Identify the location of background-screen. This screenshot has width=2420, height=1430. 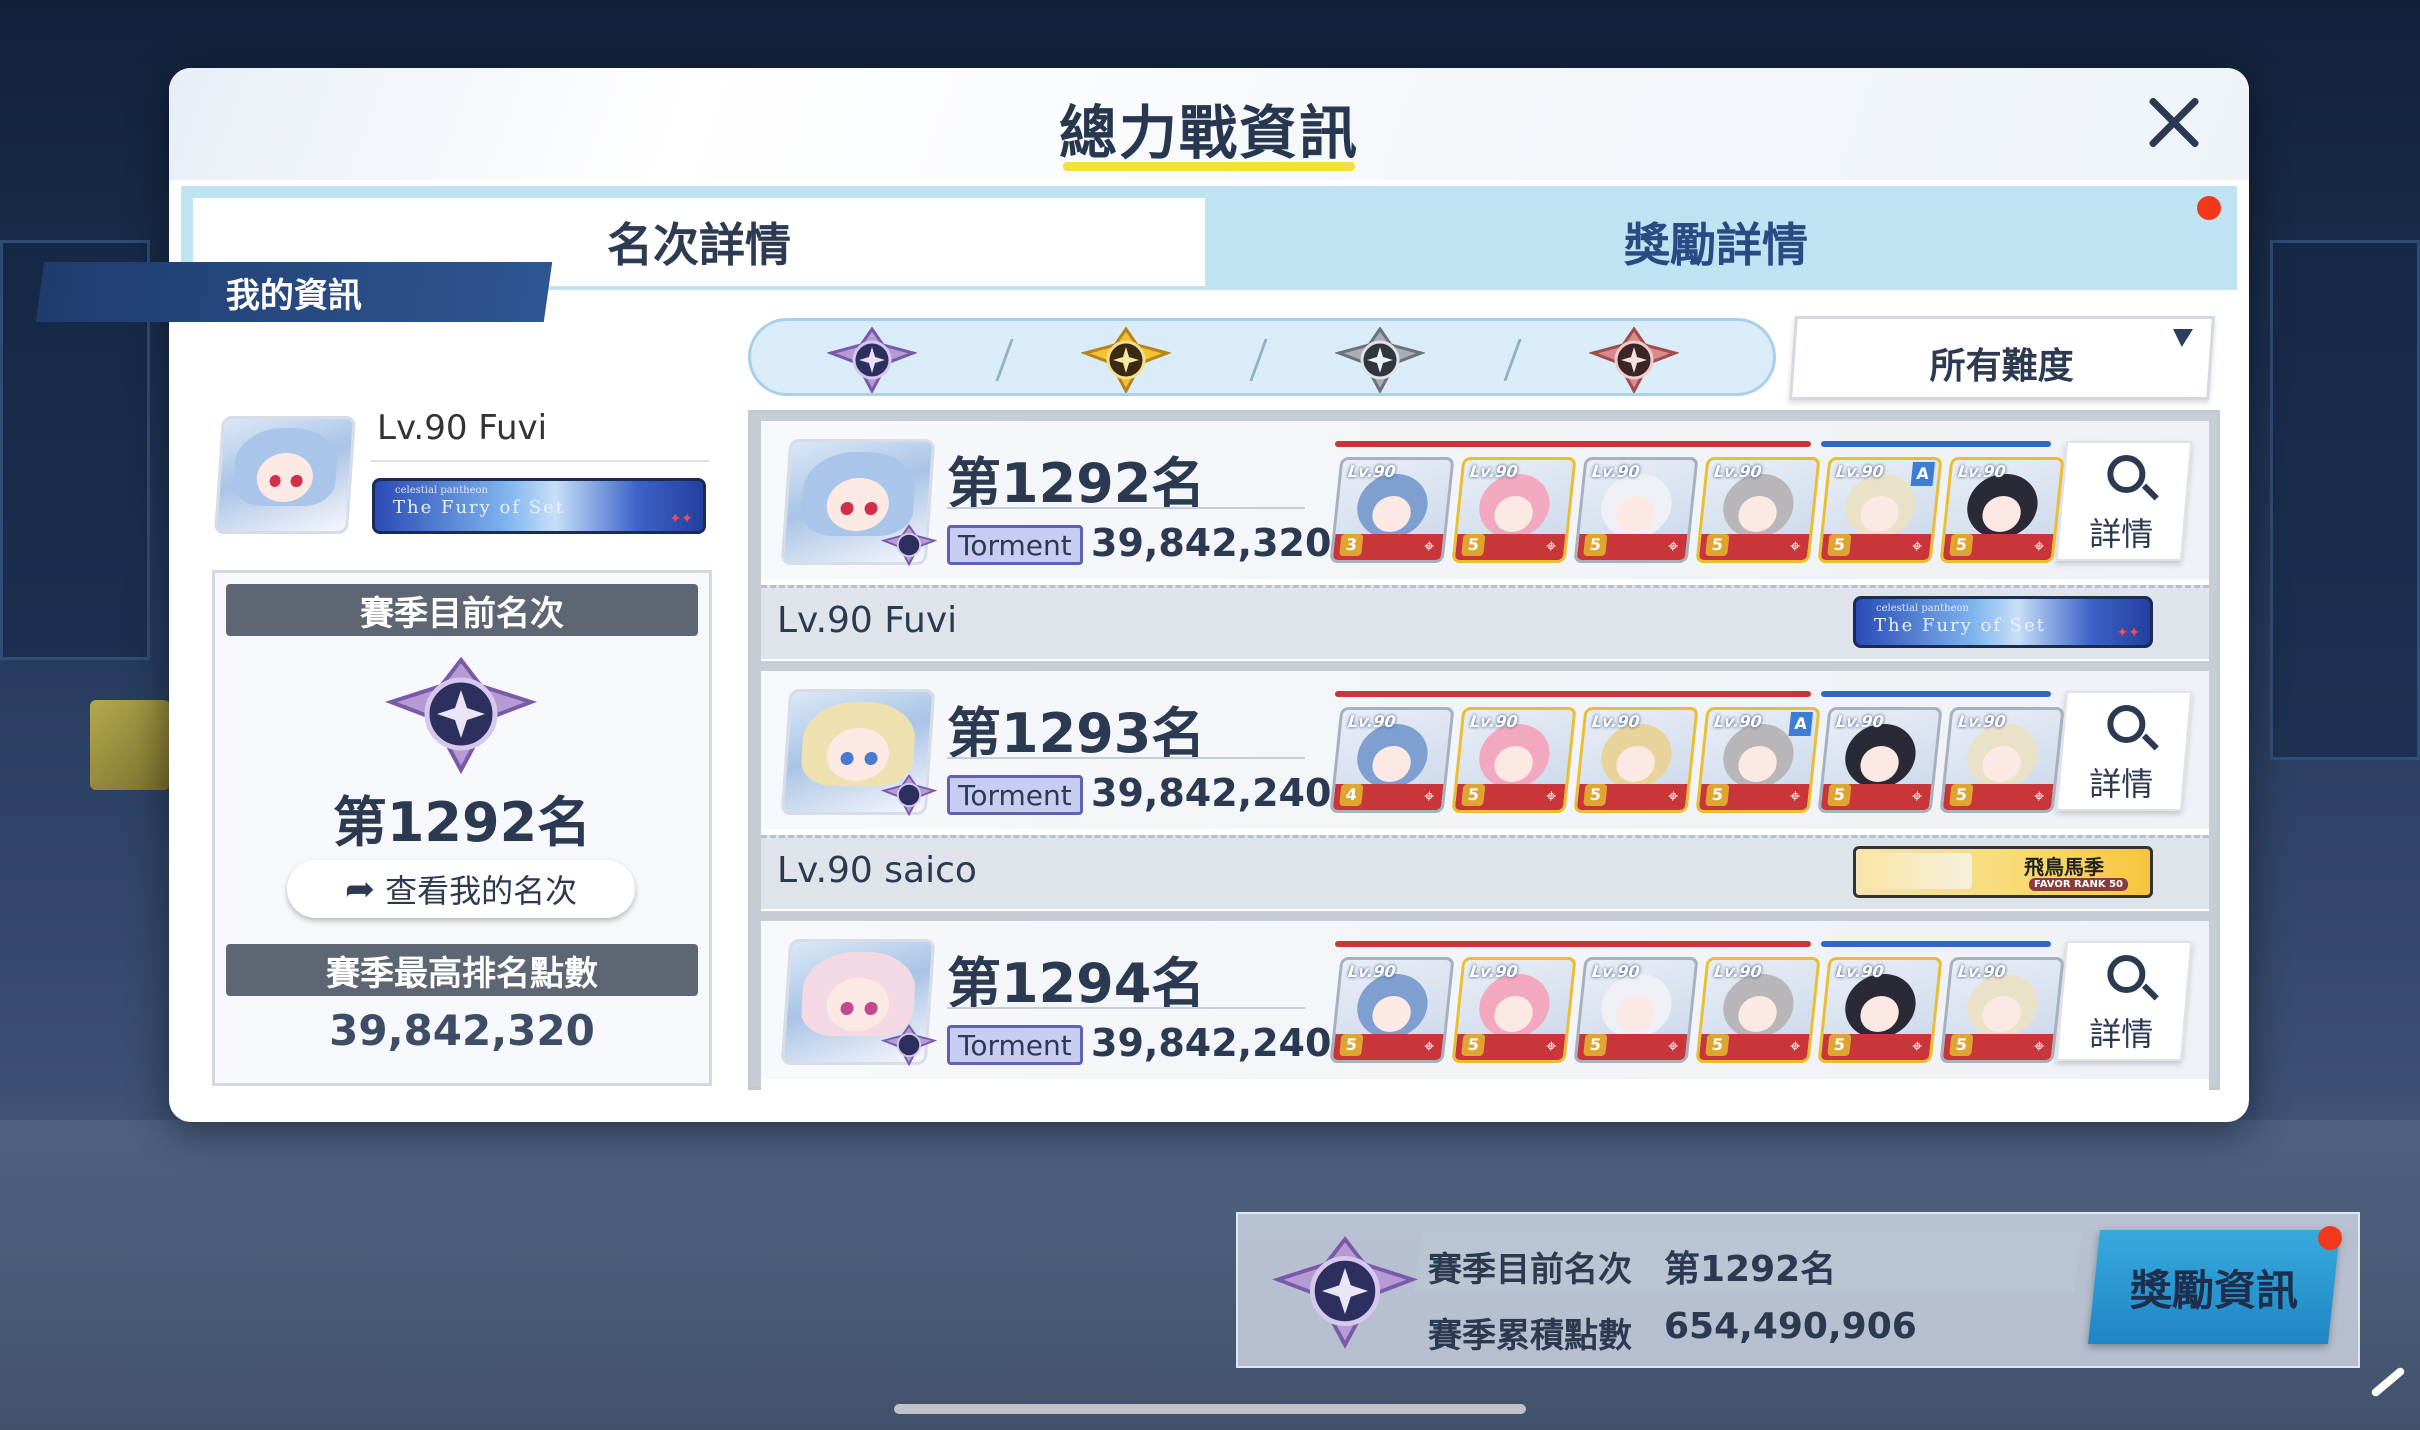
(130, 745).